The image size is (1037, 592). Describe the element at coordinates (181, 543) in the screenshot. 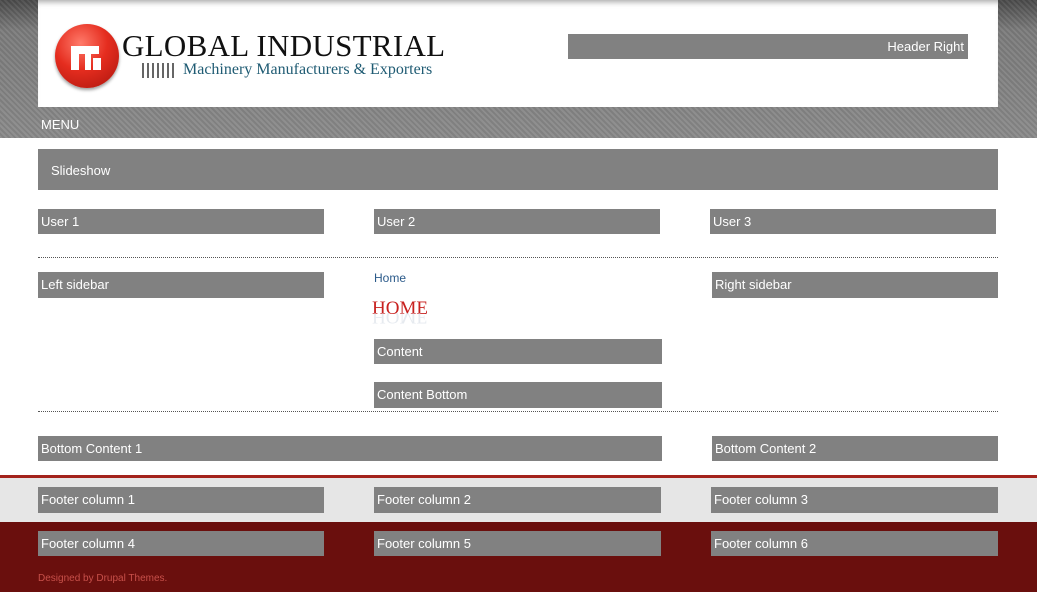

I see `footer-column-4: Footer column 4` at that location.